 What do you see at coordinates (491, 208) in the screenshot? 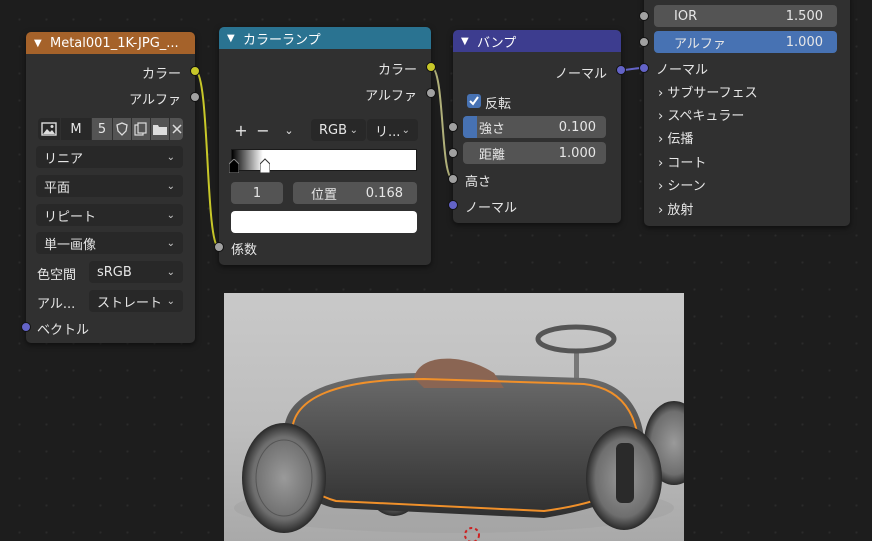
I see `input-normal-label: ノーマル` at bounding box center [491, 208].